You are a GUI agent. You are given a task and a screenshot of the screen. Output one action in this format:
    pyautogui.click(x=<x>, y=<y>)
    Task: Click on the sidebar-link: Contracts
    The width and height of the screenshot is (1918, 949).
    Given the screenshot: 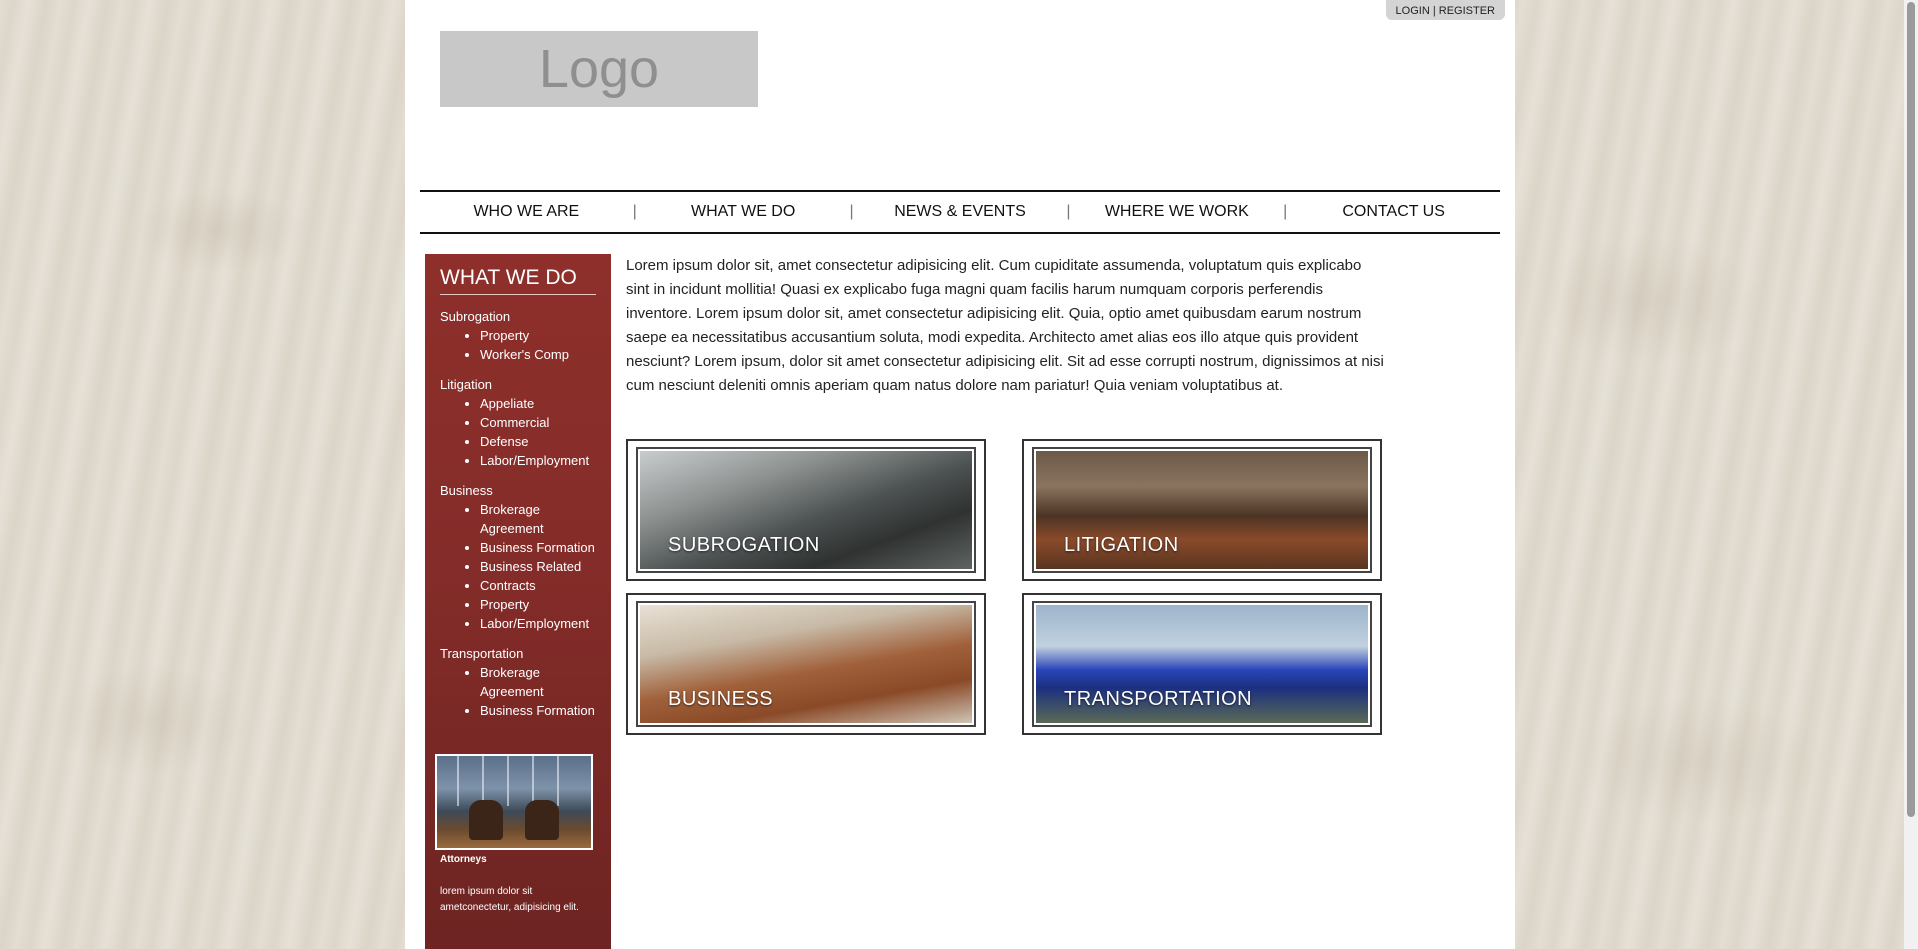 What is the action you would take?
    pyautogui.click(x=538, y=585)
    